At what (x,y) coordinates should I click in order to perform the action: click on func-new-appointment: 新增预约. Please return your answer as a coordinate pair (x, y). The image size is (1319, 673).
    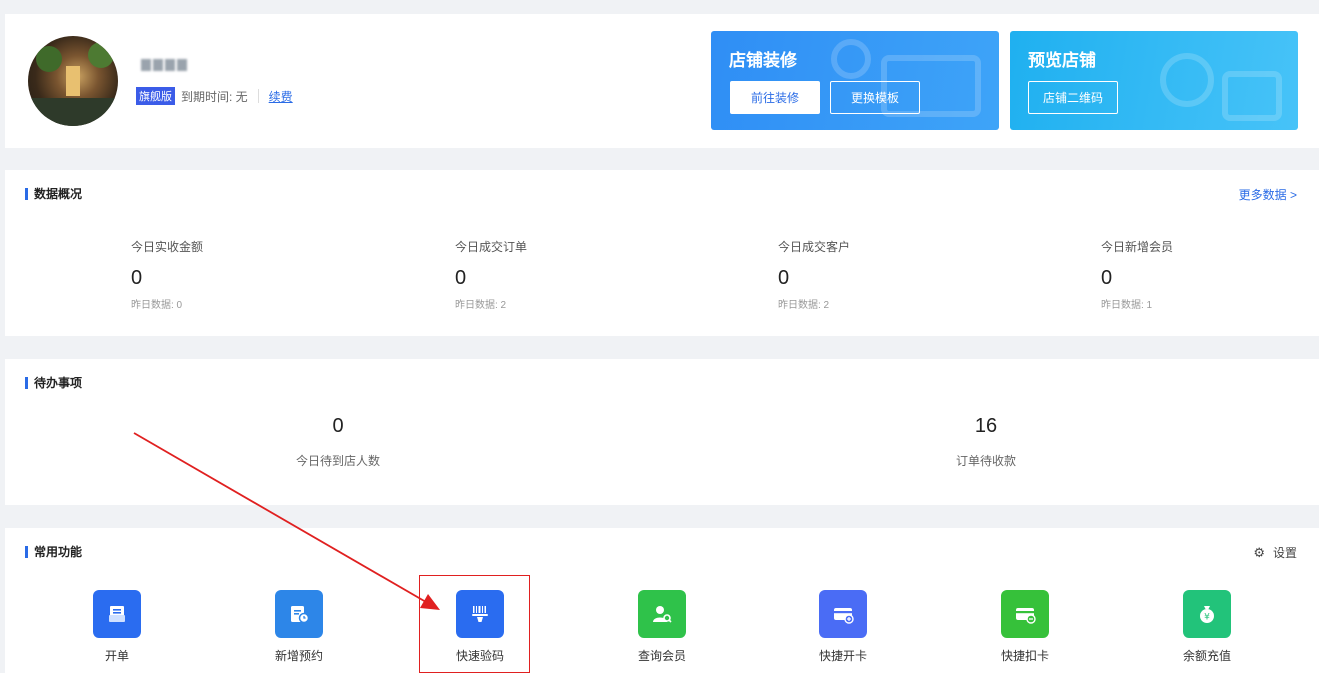
    Looking at the image, I should click on (299, 627).